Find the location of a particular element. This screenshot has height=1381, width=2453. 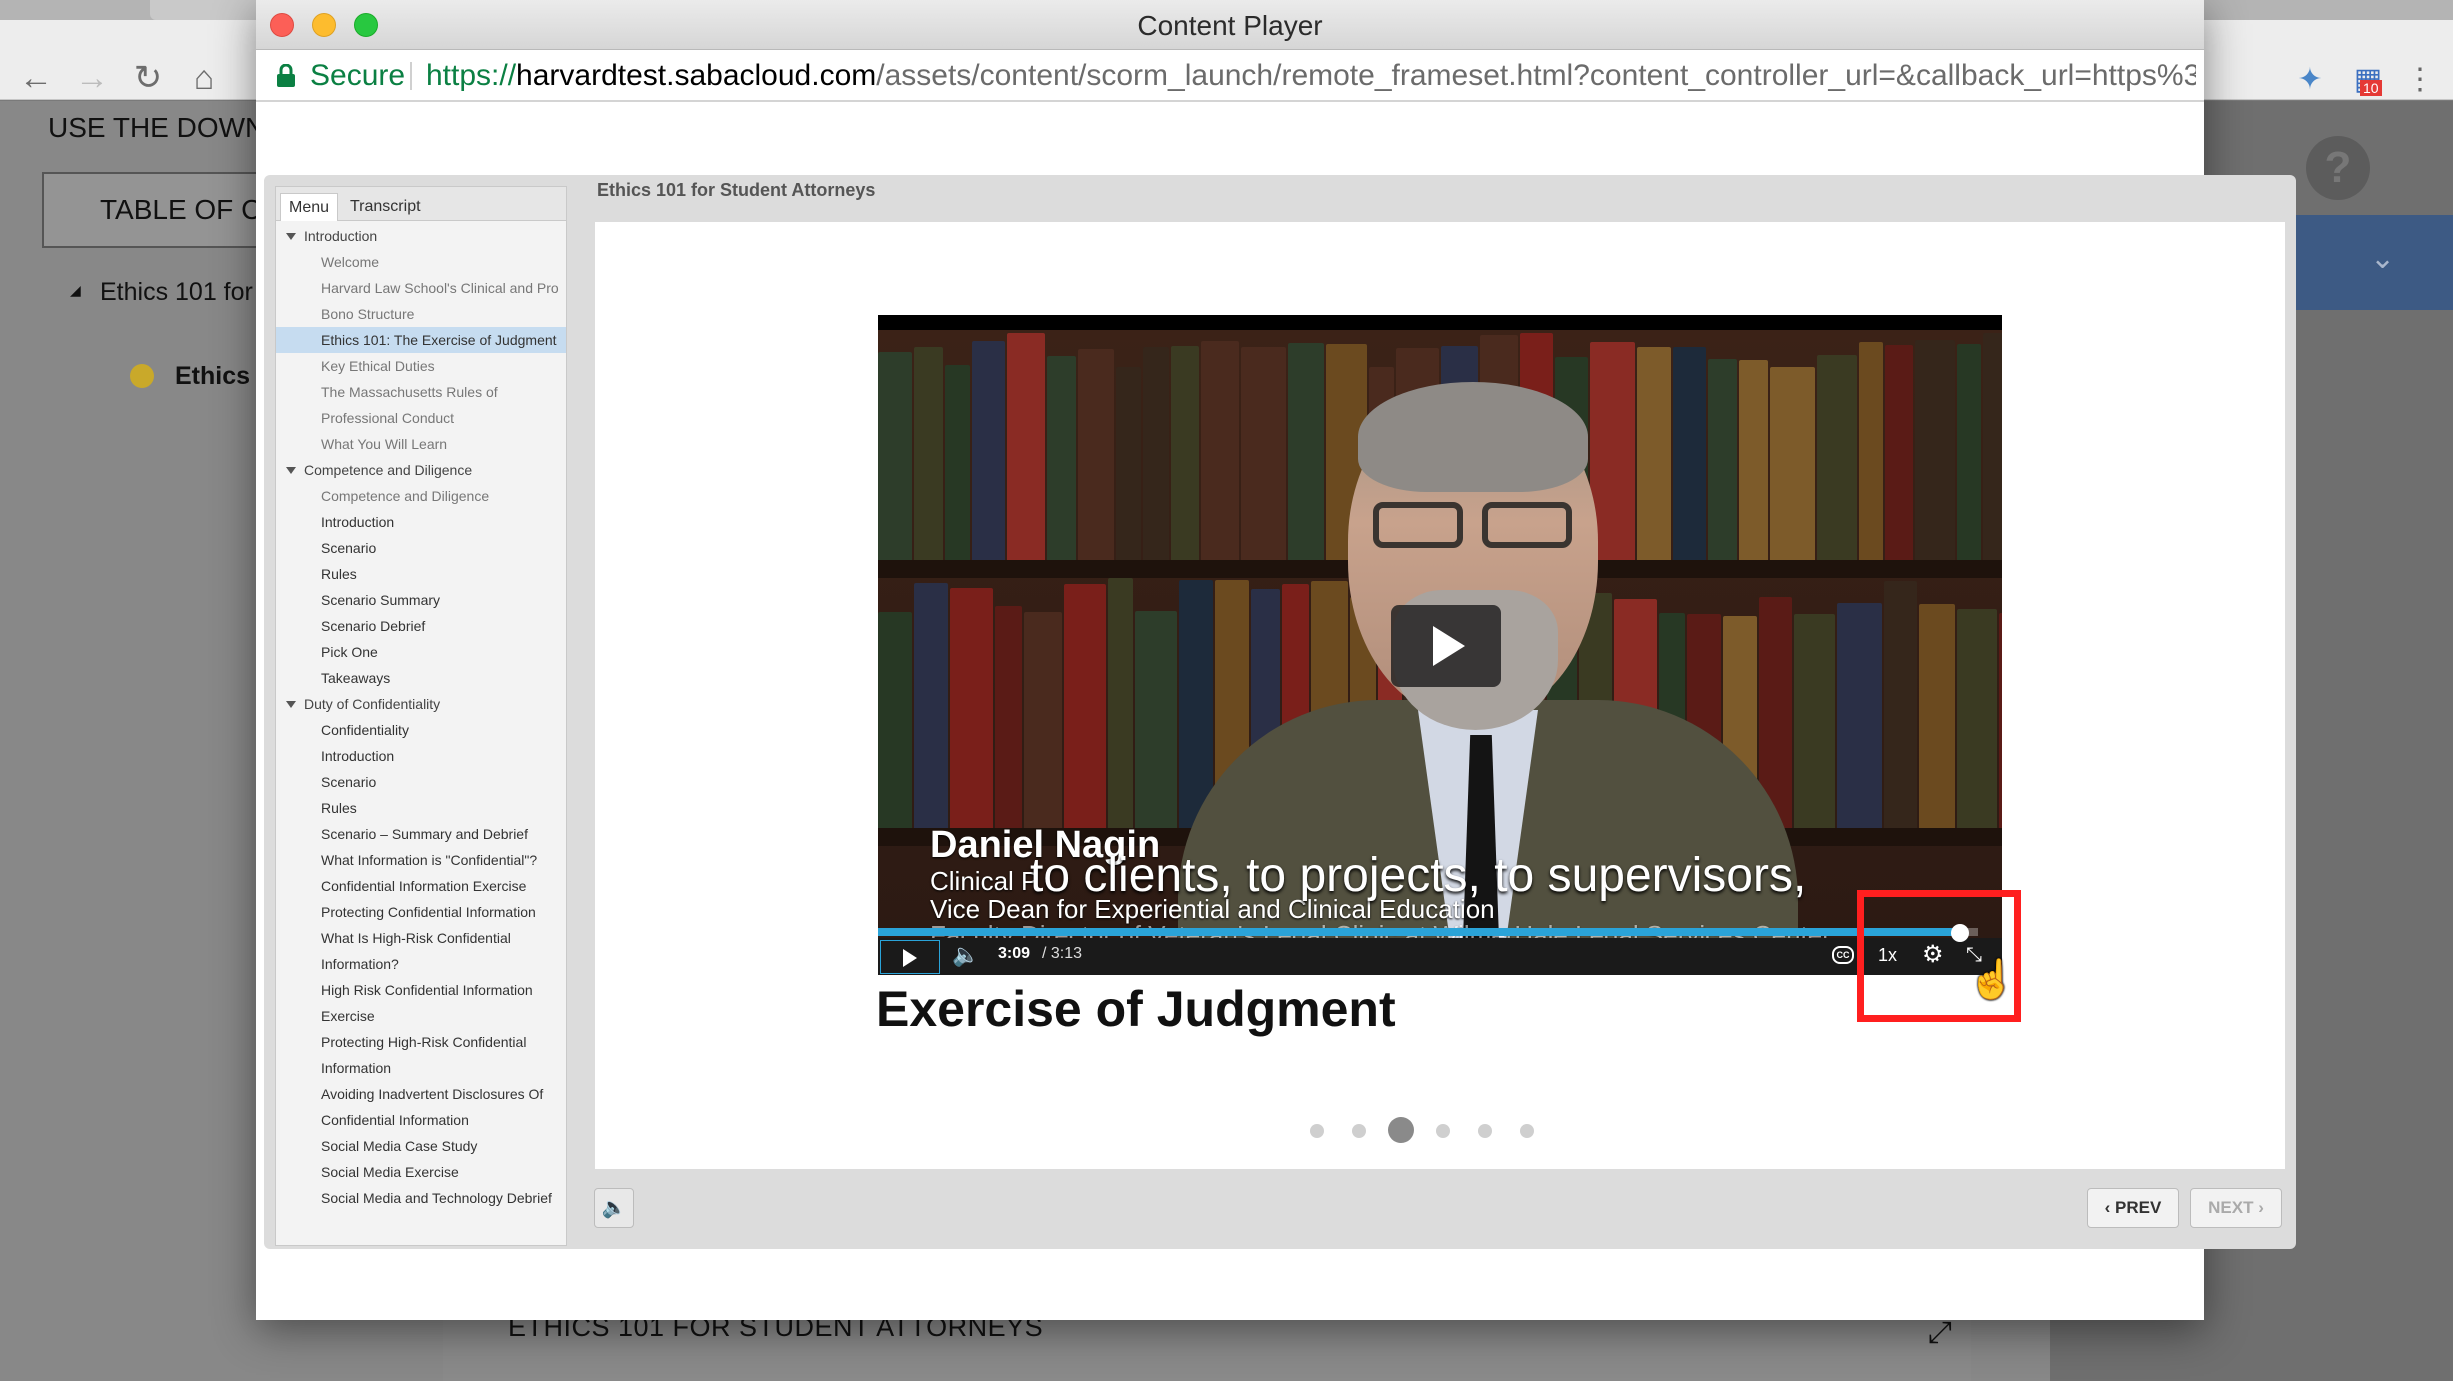

menu-item: Confidentiality is located at coordinates (421, 730).